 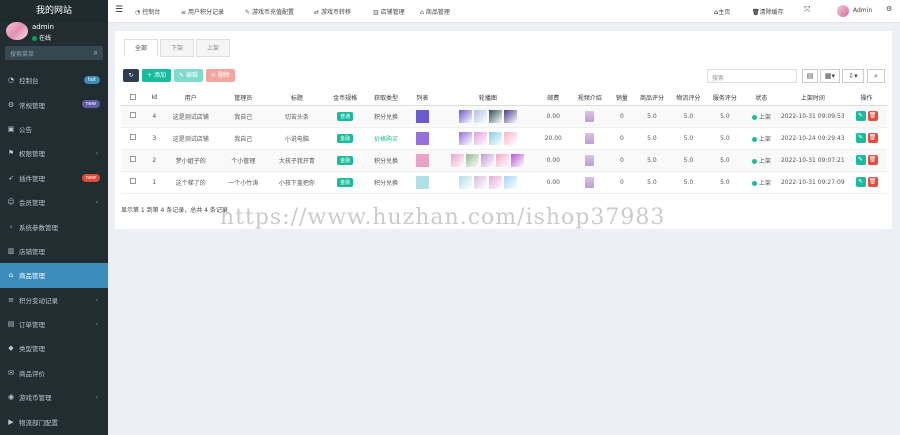 I want to click on toggle-view-icon: ▤, so click(x=810, y=76).